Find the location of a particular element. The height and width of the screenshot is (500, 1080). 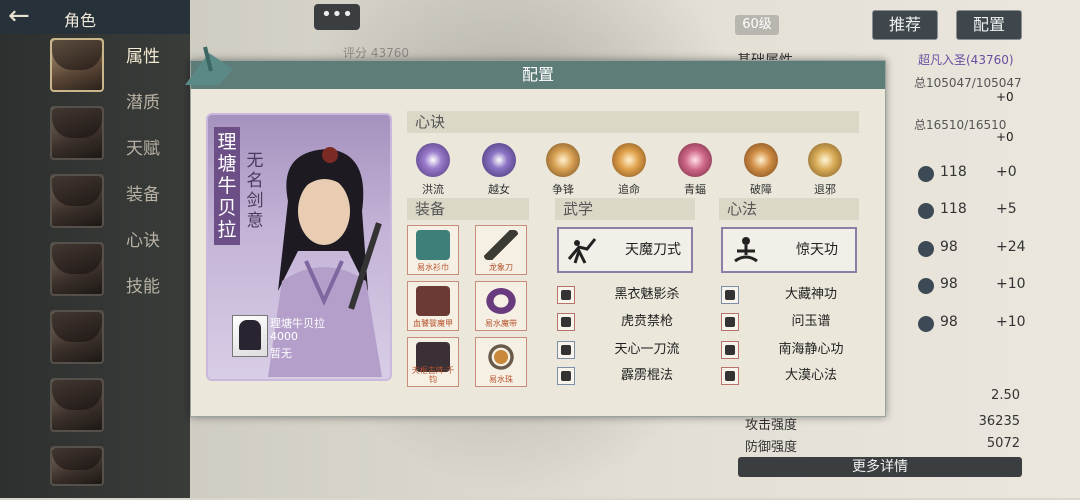

xinfa-main-card: 惊天功 is located at coordinates (789, 250).